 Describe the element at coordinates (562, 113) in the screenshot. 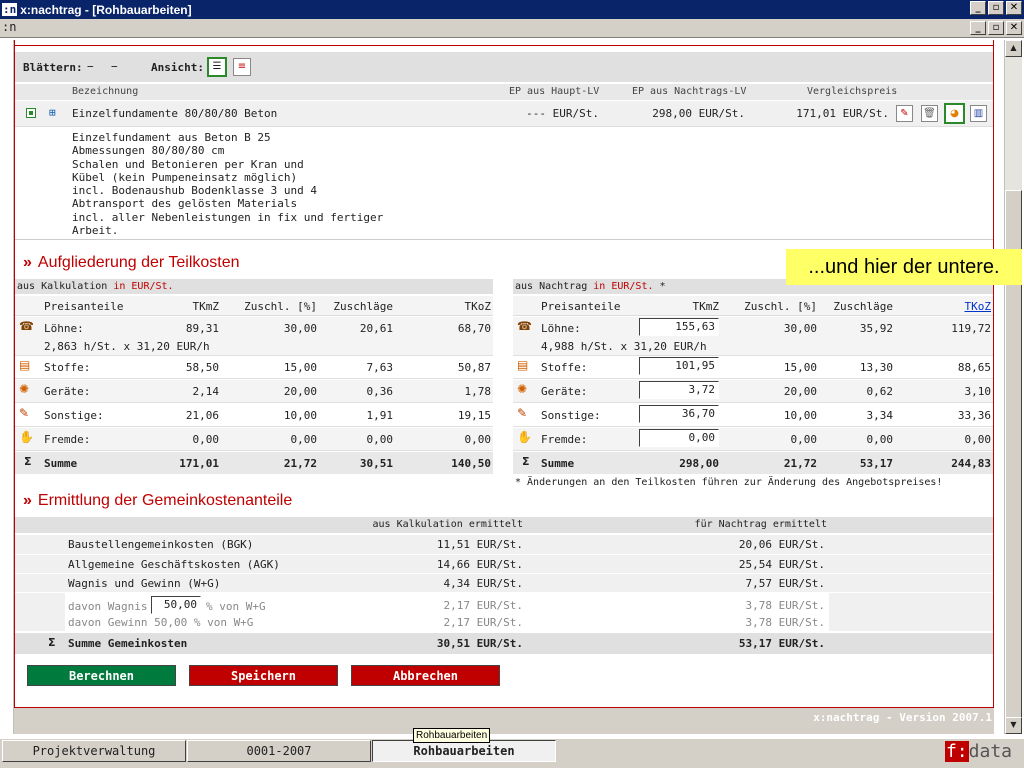

I see `position-ep-haupt: --- EUR/St.` at that location.